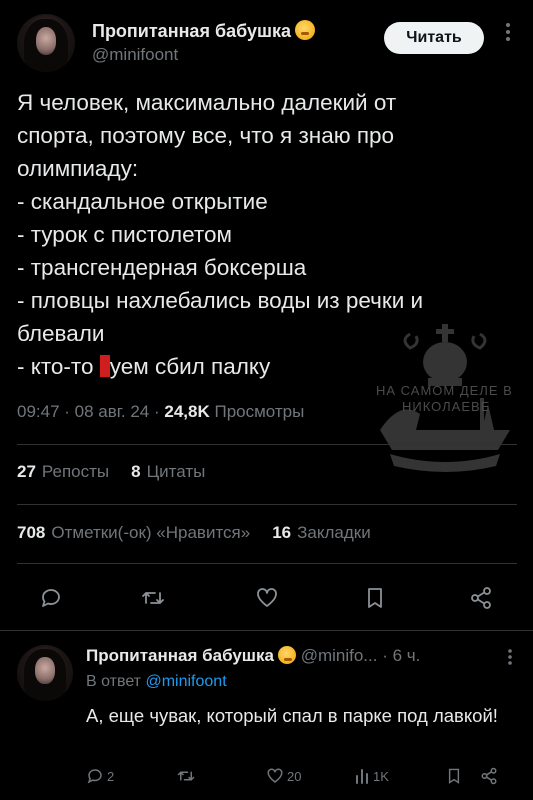 Image resolution: width=533 pixels, height=800 pixels. I want to click on quotes-label: Цитаты, so click(176, 471).